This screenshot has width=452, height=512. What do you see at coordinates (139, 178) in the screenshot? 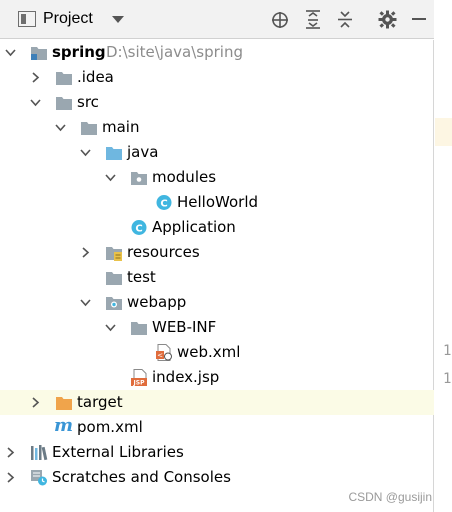
I see `package-icon` at bounding box center [139, 178].